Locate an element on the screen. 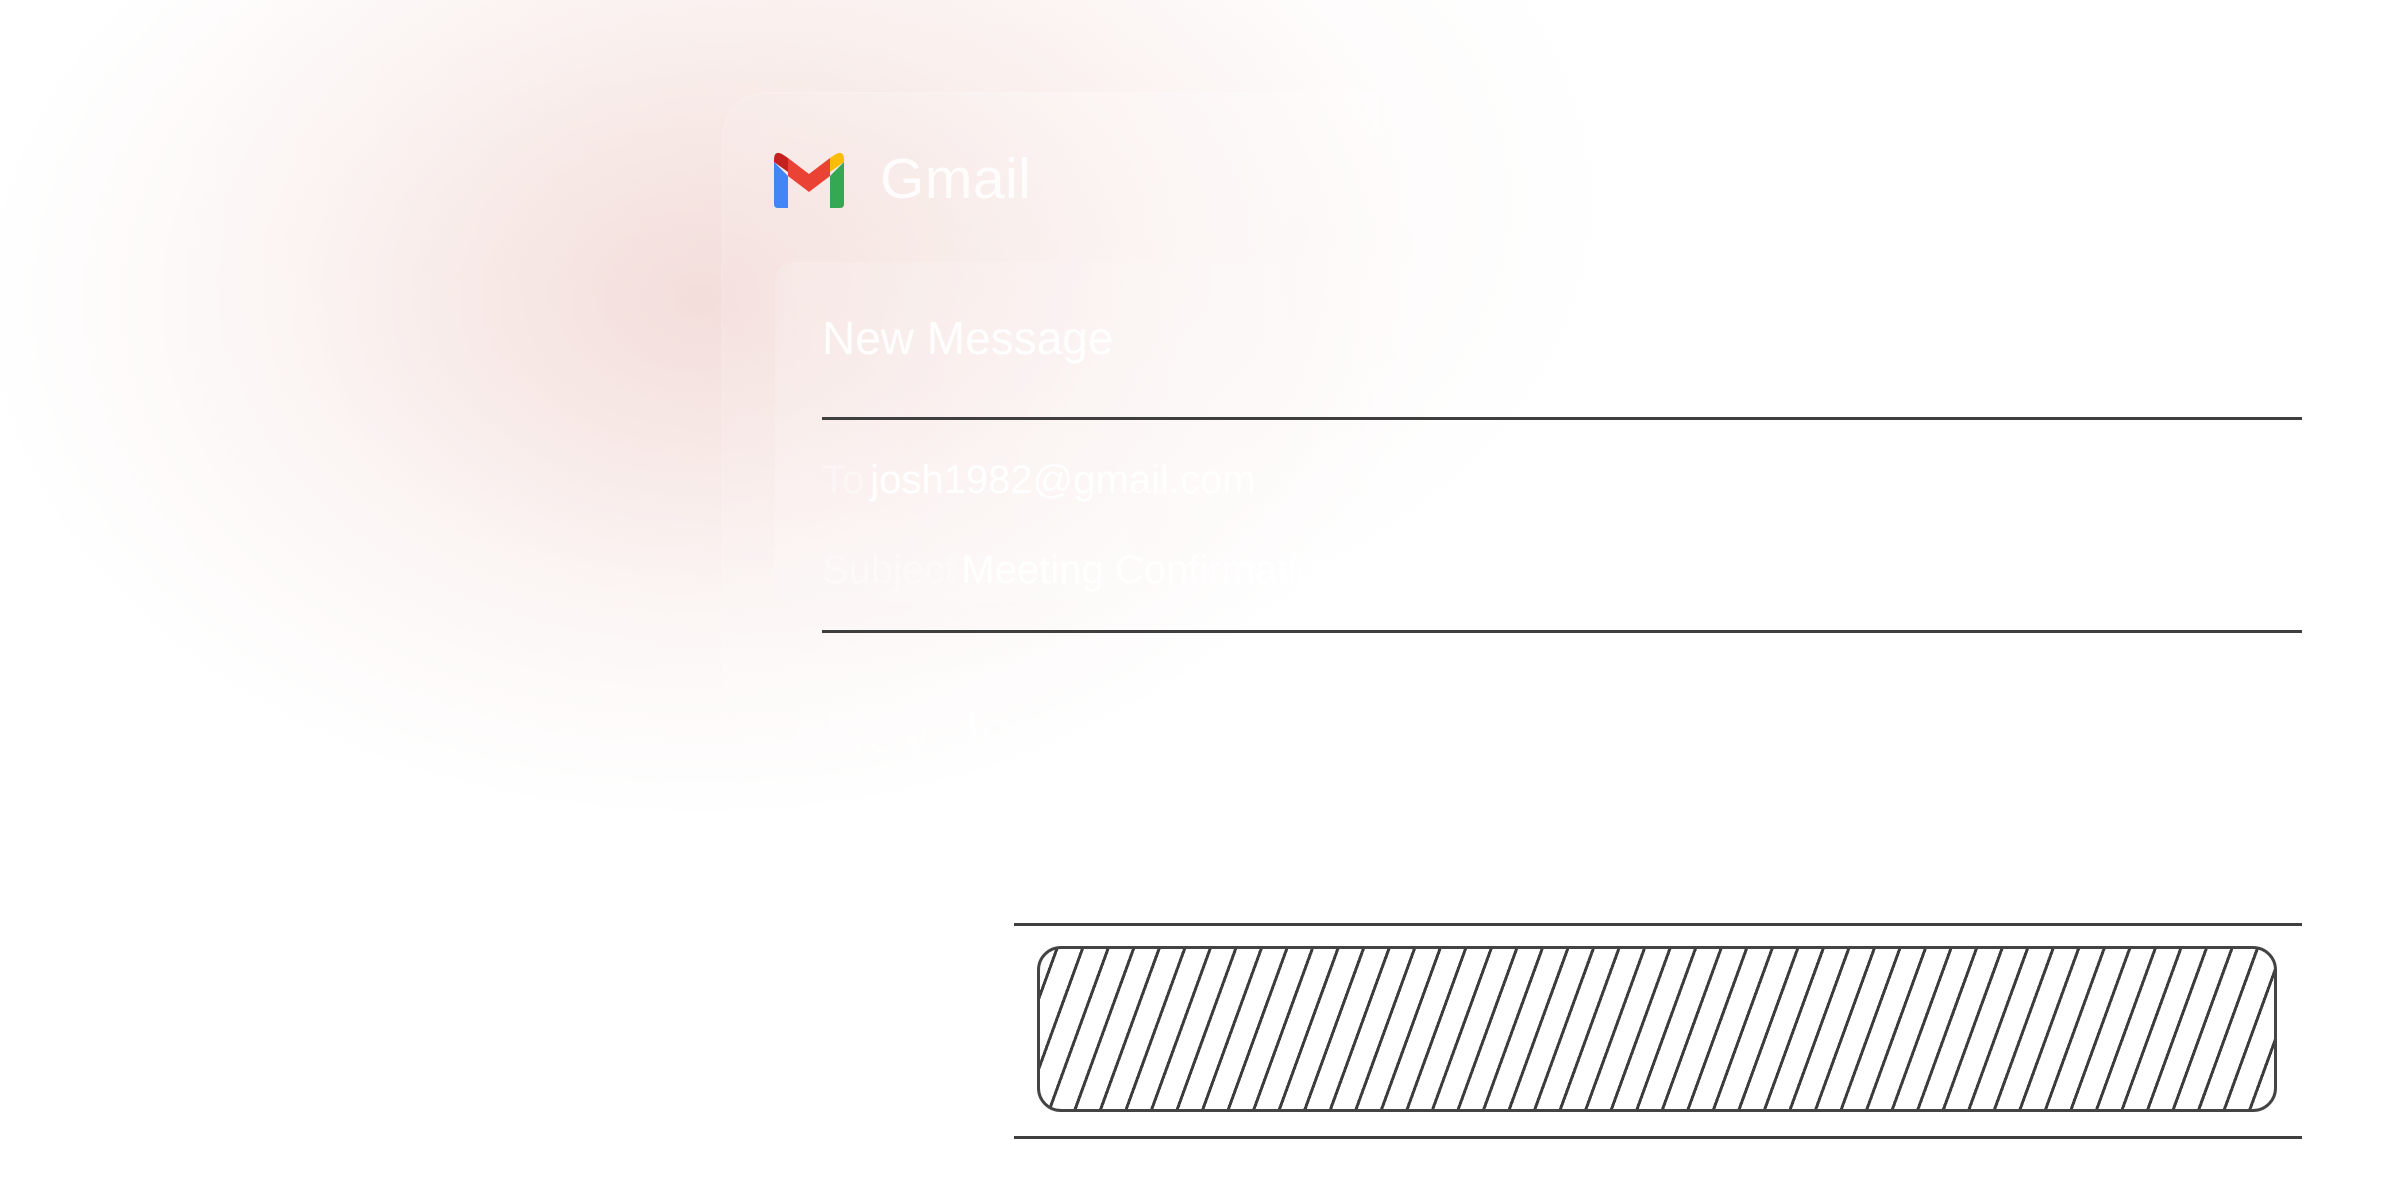 This screenshot has height=1200, width=2391. divider-fields is located at coordinates (1562, 631).